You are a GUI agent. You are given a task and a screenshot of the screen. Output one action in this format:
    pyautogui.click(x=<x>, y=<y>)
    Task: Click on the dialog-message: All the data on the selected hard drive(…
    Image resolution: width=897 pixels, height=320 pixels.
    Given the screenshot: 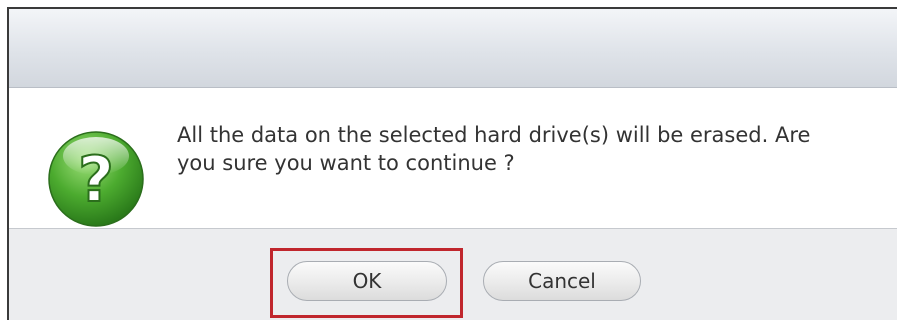 What is the action you would take?
    pyautogui.click(x=494, y=149)
    